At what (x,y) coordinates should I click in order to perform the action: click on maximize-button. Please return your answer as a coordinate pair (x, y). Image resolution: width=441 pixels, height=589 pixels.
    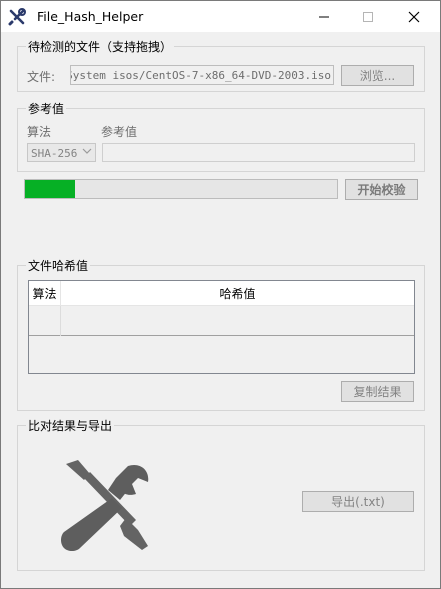
    Looking at the image, I should click on (368, 16).